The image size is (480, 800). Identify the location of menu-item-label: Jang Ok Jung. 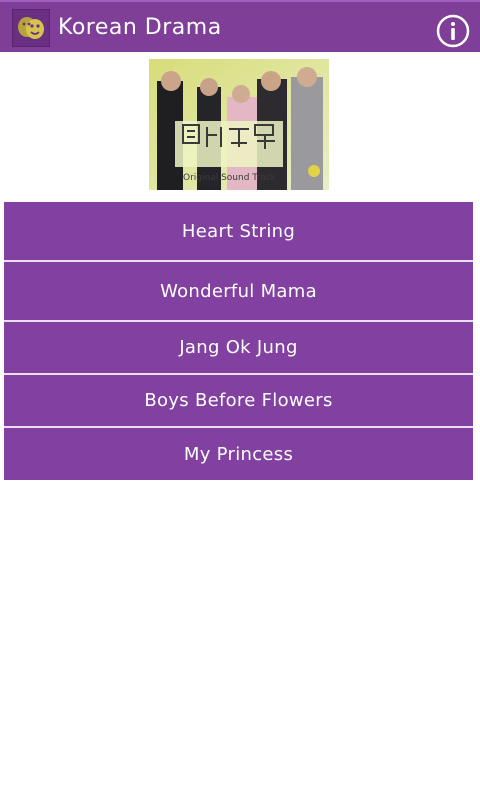
(238, 347).